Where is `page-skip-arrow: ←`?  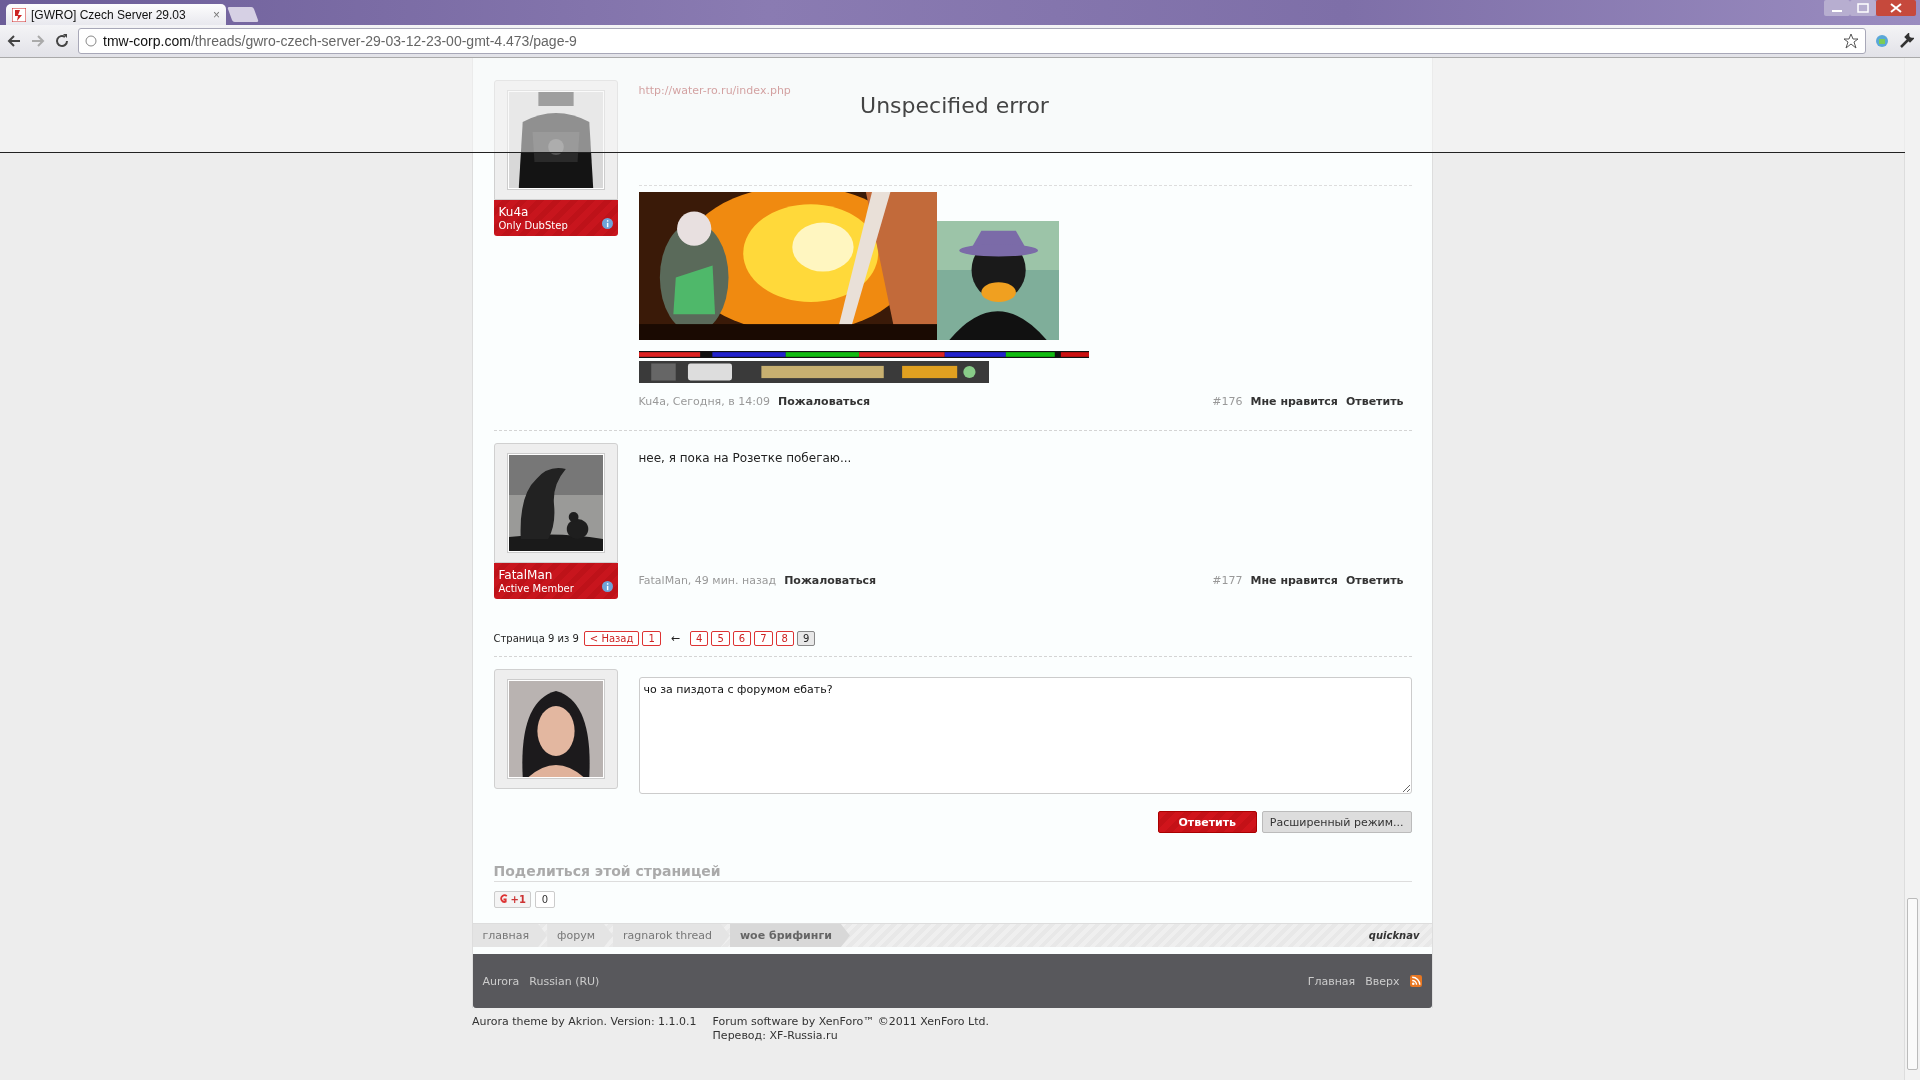
page-skip-arrow: ← is located at coordinates (675, 638).